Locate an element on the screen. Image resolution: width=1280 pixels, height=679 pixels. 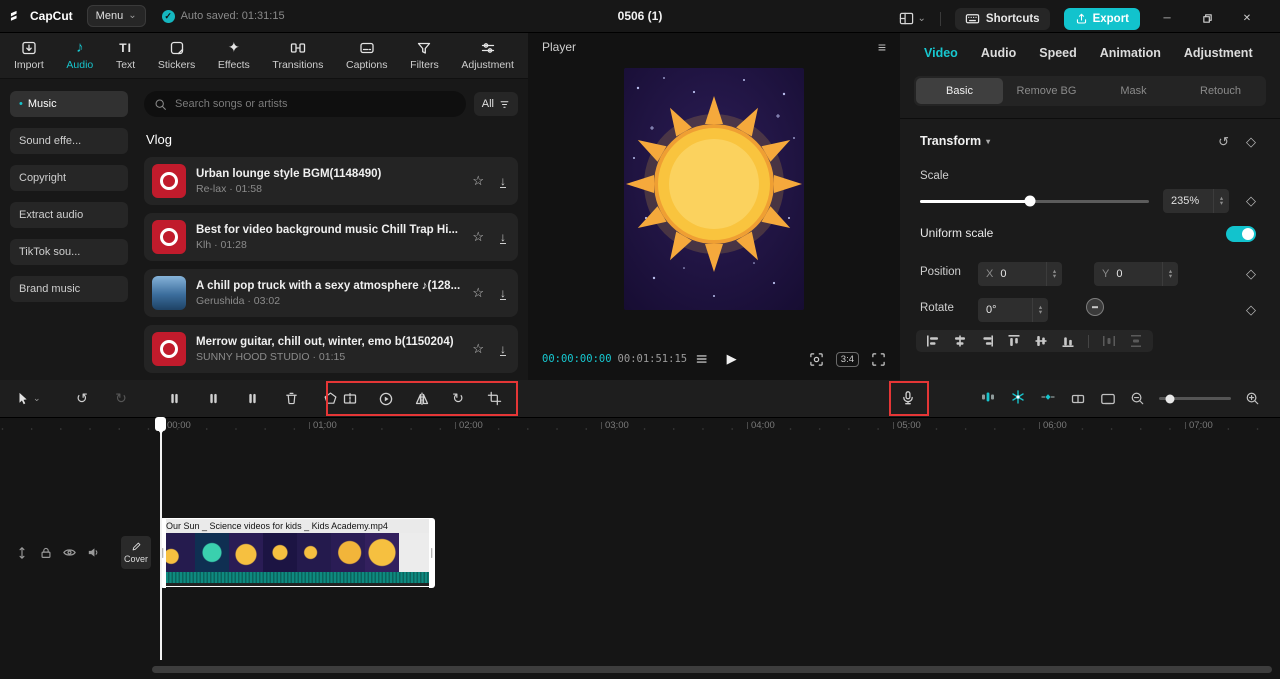
clip-trim-handle-right is located at coordinates (431, 552).